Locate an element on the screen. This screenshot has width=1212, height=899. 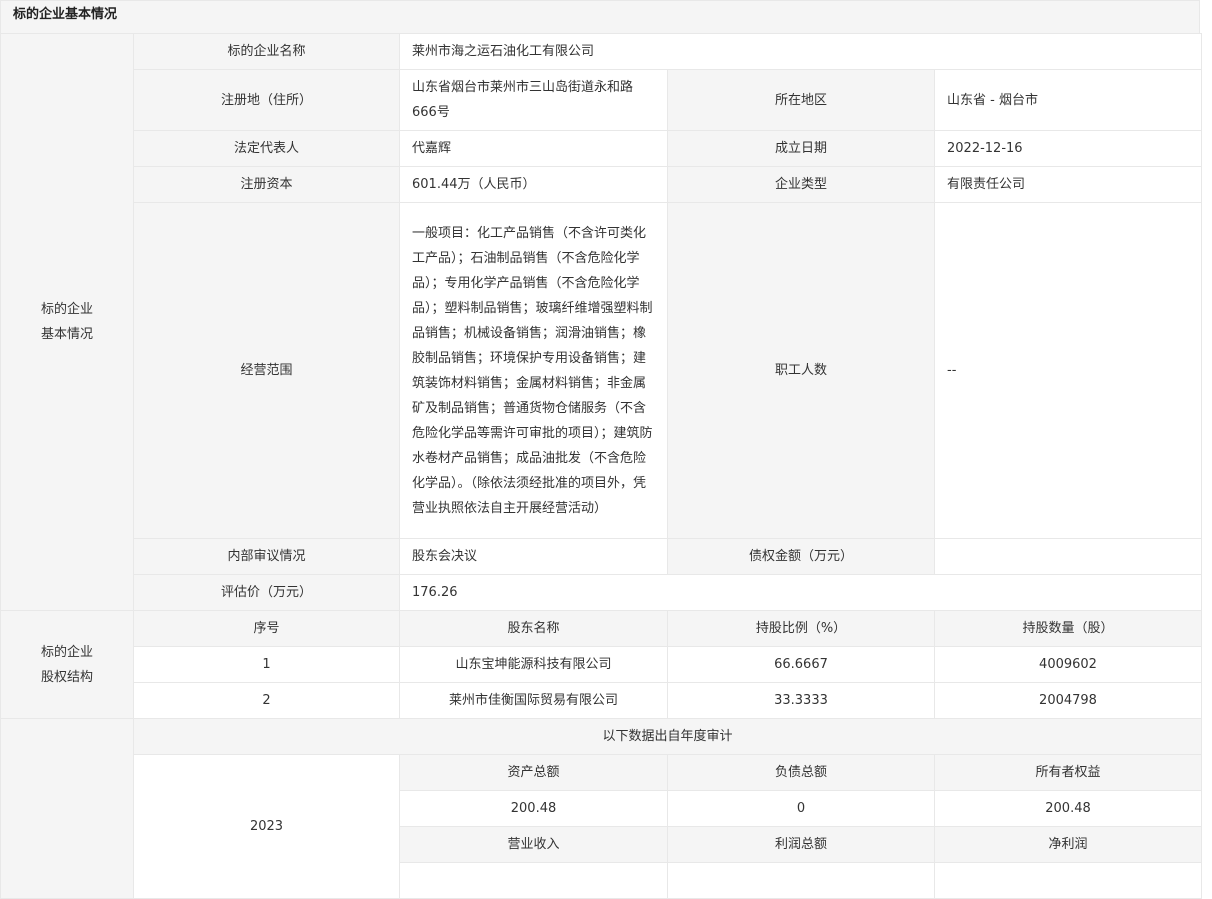
debt-label: 债权金额（万元） is located at coordinates (801, 556).